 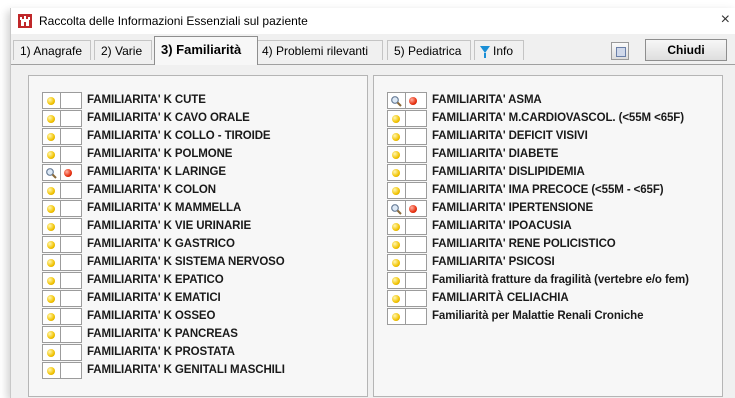 What do you see at coordinates (538, 262) in the screenshot?
I see `list-item: FAMILIARITA' PSICOSI` at bounding box center [538, 262].